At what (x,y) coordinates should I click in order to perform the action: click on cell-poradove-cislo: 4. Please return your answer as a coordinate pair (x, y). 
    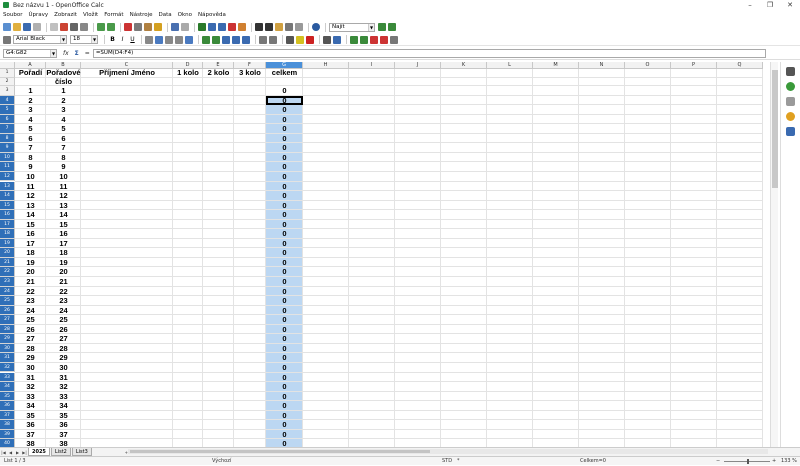
    Looking at the image, I should click on (63, 120).